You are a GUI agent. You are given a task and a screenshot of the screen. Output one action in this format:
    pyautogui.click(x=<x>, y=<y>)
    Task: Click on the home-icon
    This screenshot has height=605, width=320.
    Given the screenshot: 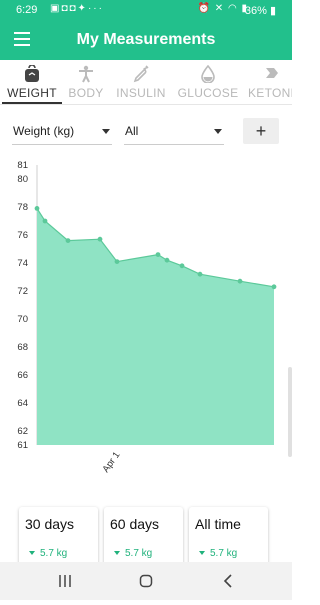 What is the action you would take?
    pyautogui.click(x=146, y=581)
    